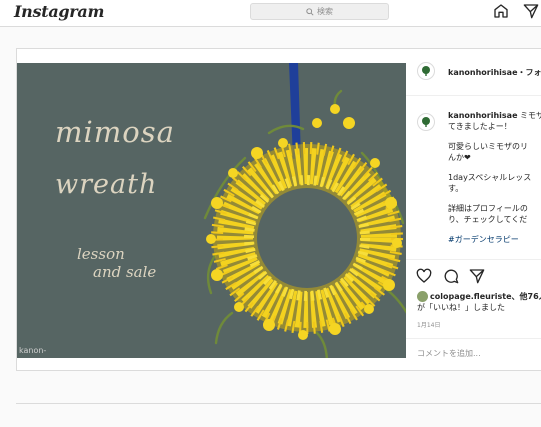 Image resolution: width=541 pixels, height=427 pixels. I want to click on caption-avatar, so click(426, 122).